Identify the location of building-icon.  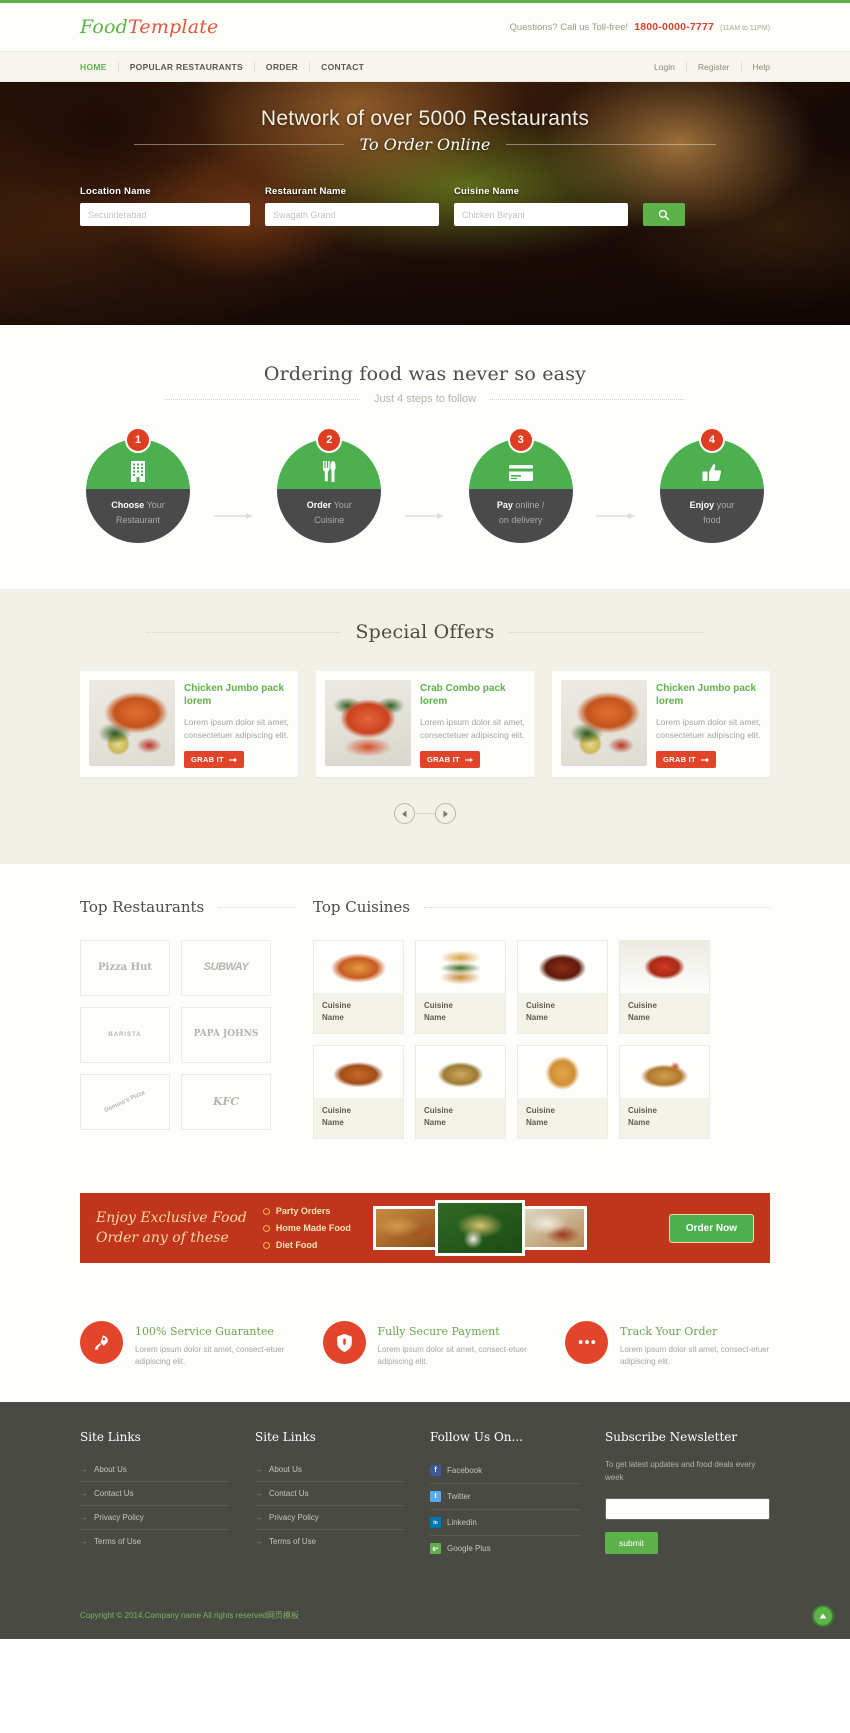
(138, 471).